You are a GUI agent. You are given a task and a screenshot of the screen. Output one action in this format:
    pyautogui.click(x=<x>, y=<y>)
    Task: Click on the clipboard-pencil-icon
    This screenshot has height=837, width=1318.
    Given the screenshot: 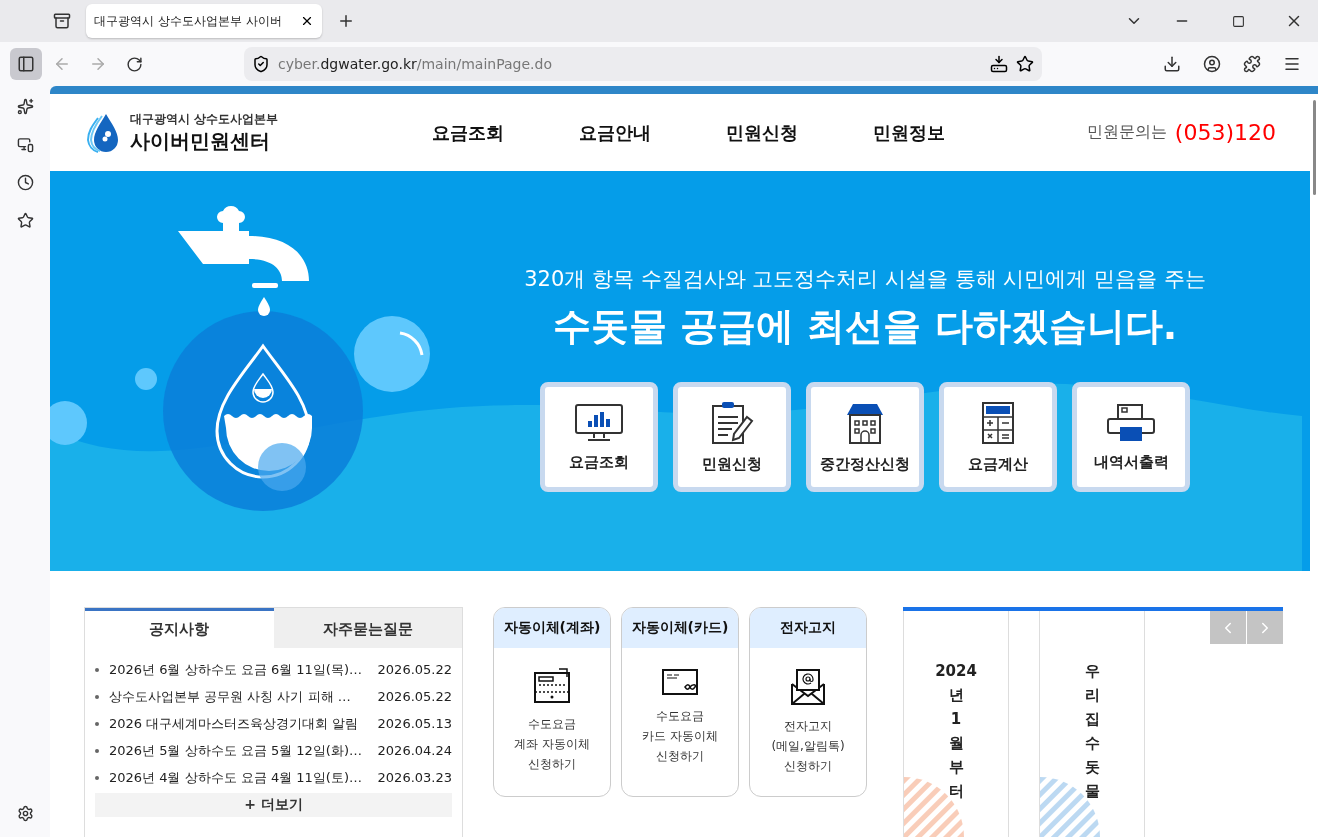 What is the action you would take?
    pyautogui.click(x=732, y=422)
    